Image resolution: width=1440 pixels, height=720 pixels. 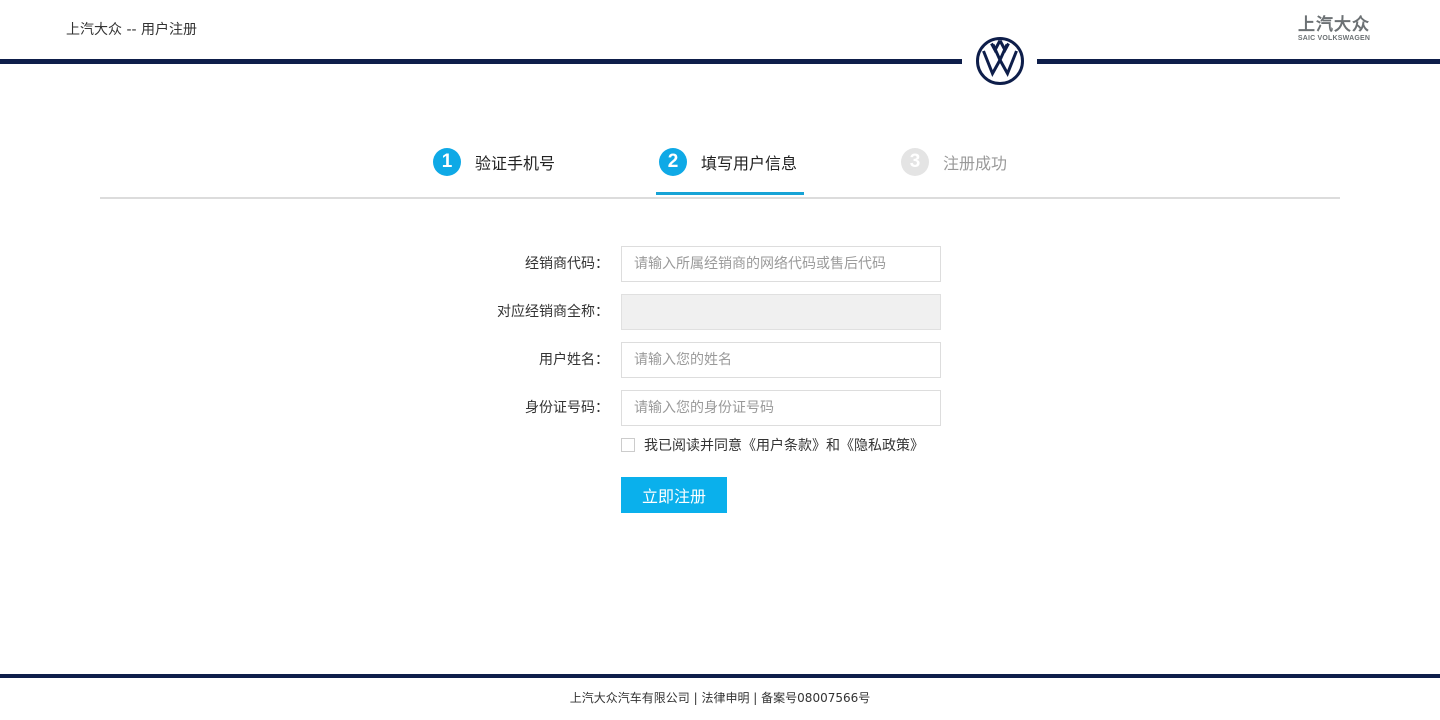 I want to click on id-number-label: 身份证号码：, so click(x=567, y=408).